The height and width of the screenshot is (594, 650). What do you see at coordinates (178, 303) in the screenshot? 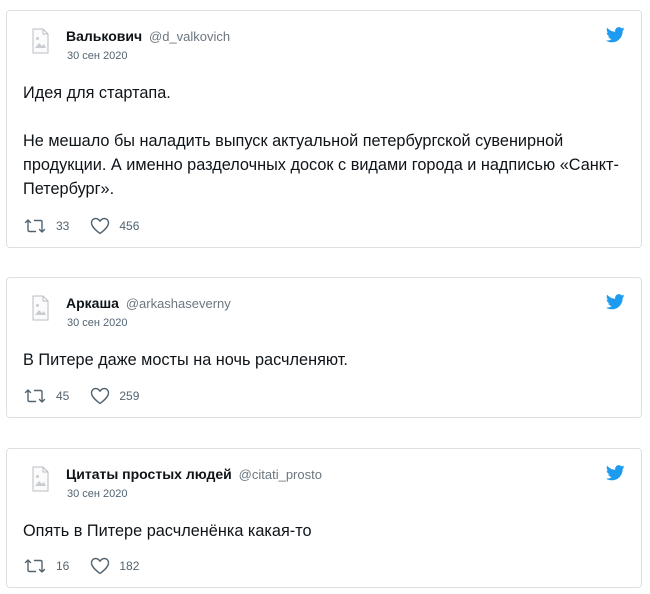
I see `author-handle: @arkashaseverny` at bounding box center [178, 303].